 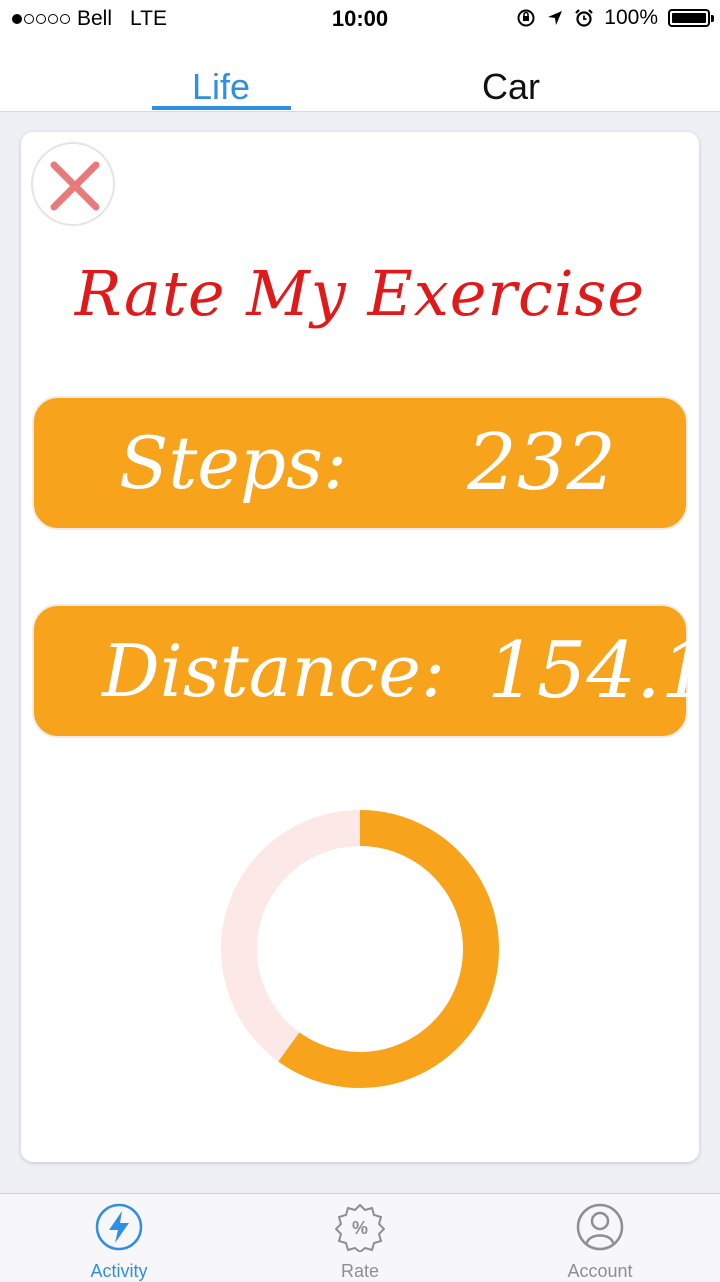 What do you see at coordinates (511, 87) in the screenshot?
I see `tab-car: Car` at bounding box center [511, 87].